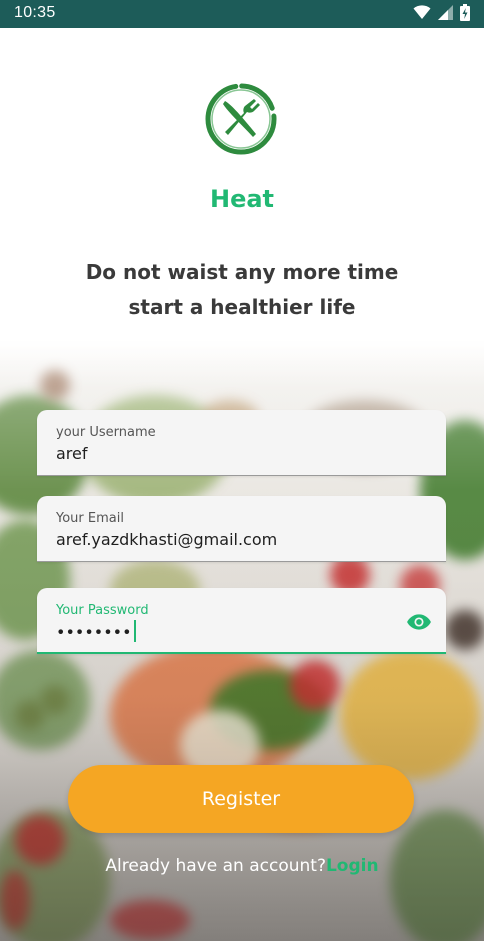 This screenshot has height=941, width=484. What do you see at coordinates (242, 14) in the screenshot?
I see `status-bar: 10:35` at bounding box center [242, 14].